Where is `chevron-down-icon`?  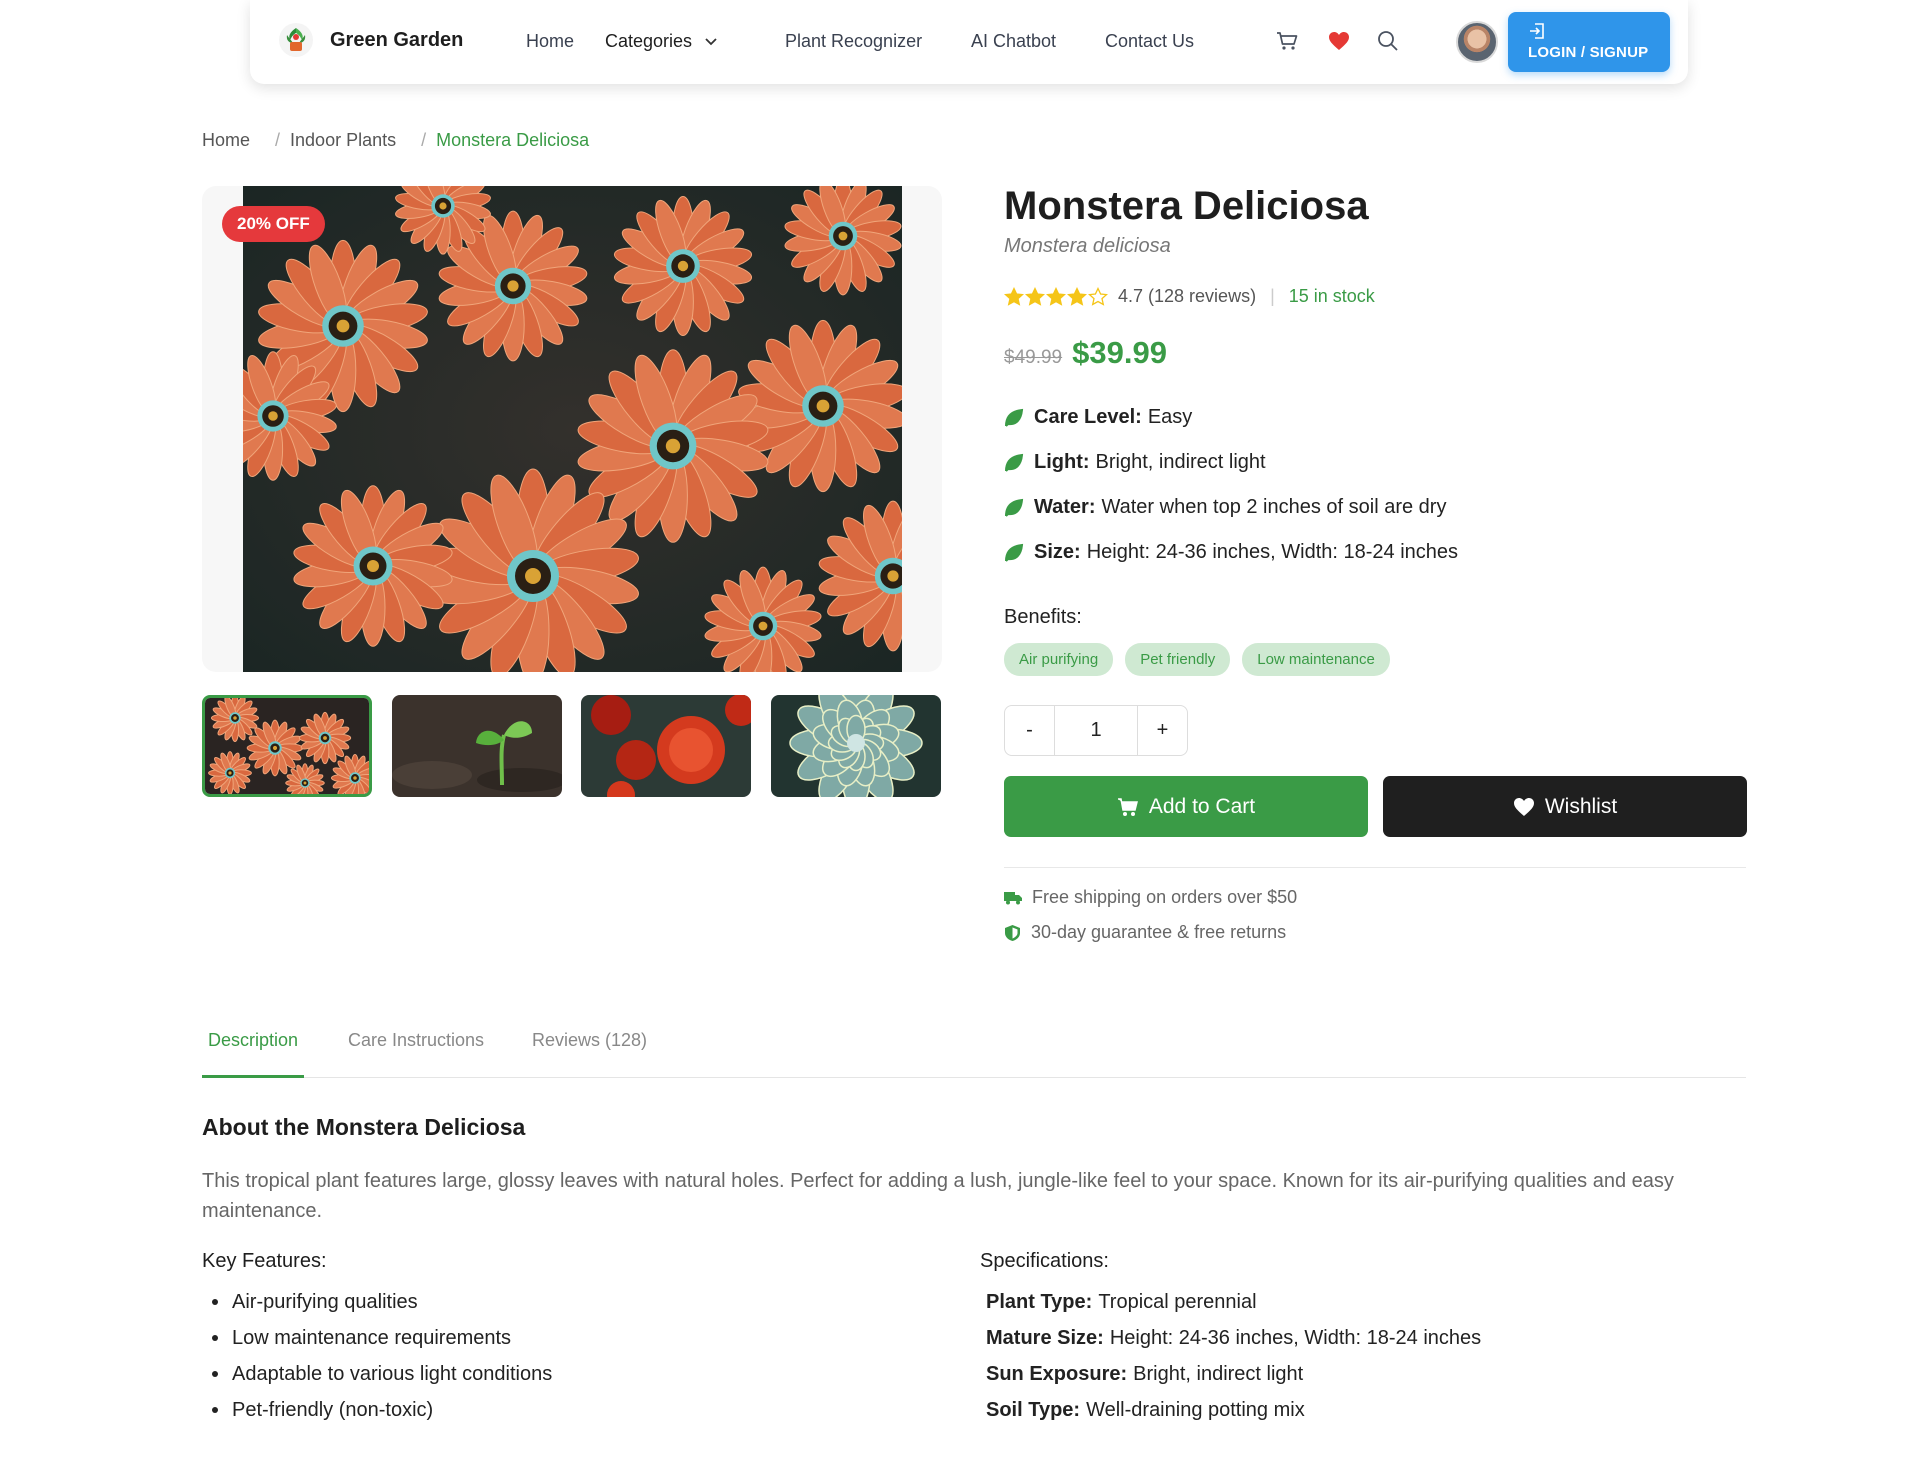
chevron-down-icon is located at coordinates (711, 42).